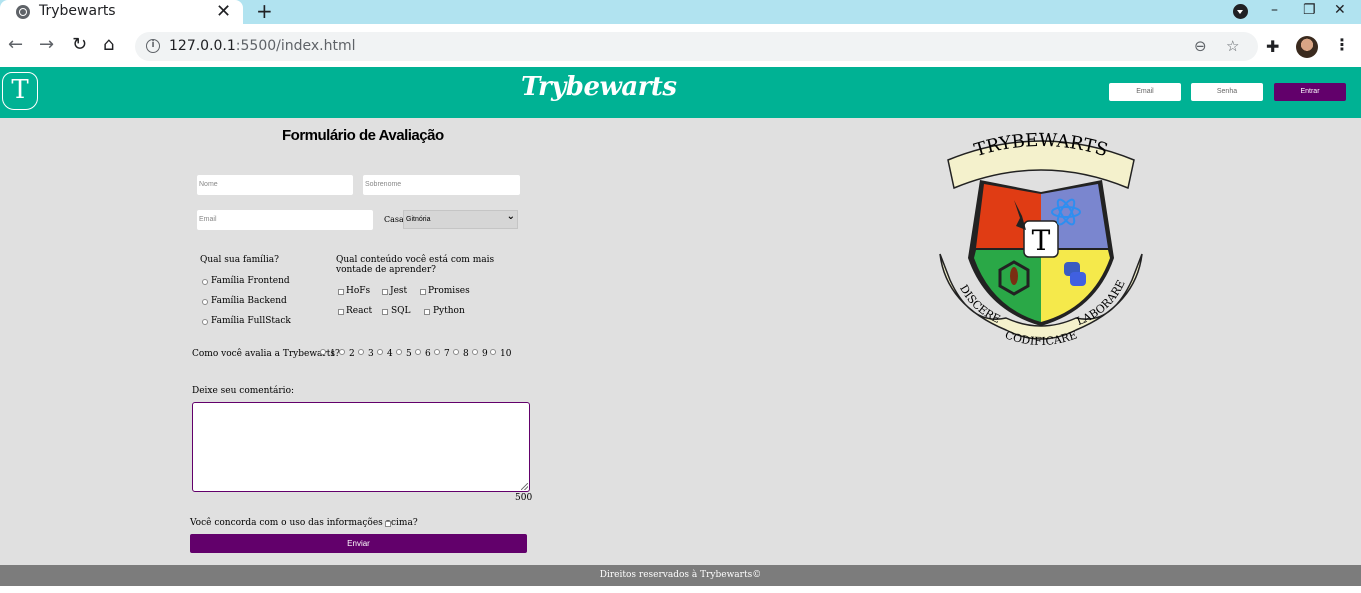 Image resolution: width=1361 pixels, height=593 pixels. I want to click on restore-icon: ❐, so click(1309, 10).